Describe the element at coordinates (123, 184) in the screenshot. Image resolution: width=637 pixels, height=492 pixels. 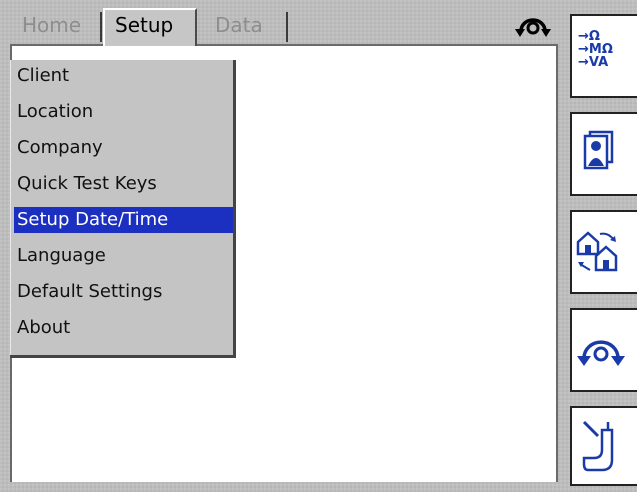
I see `menu-item-quick-test-keys: Quick Test Keys` at that location.